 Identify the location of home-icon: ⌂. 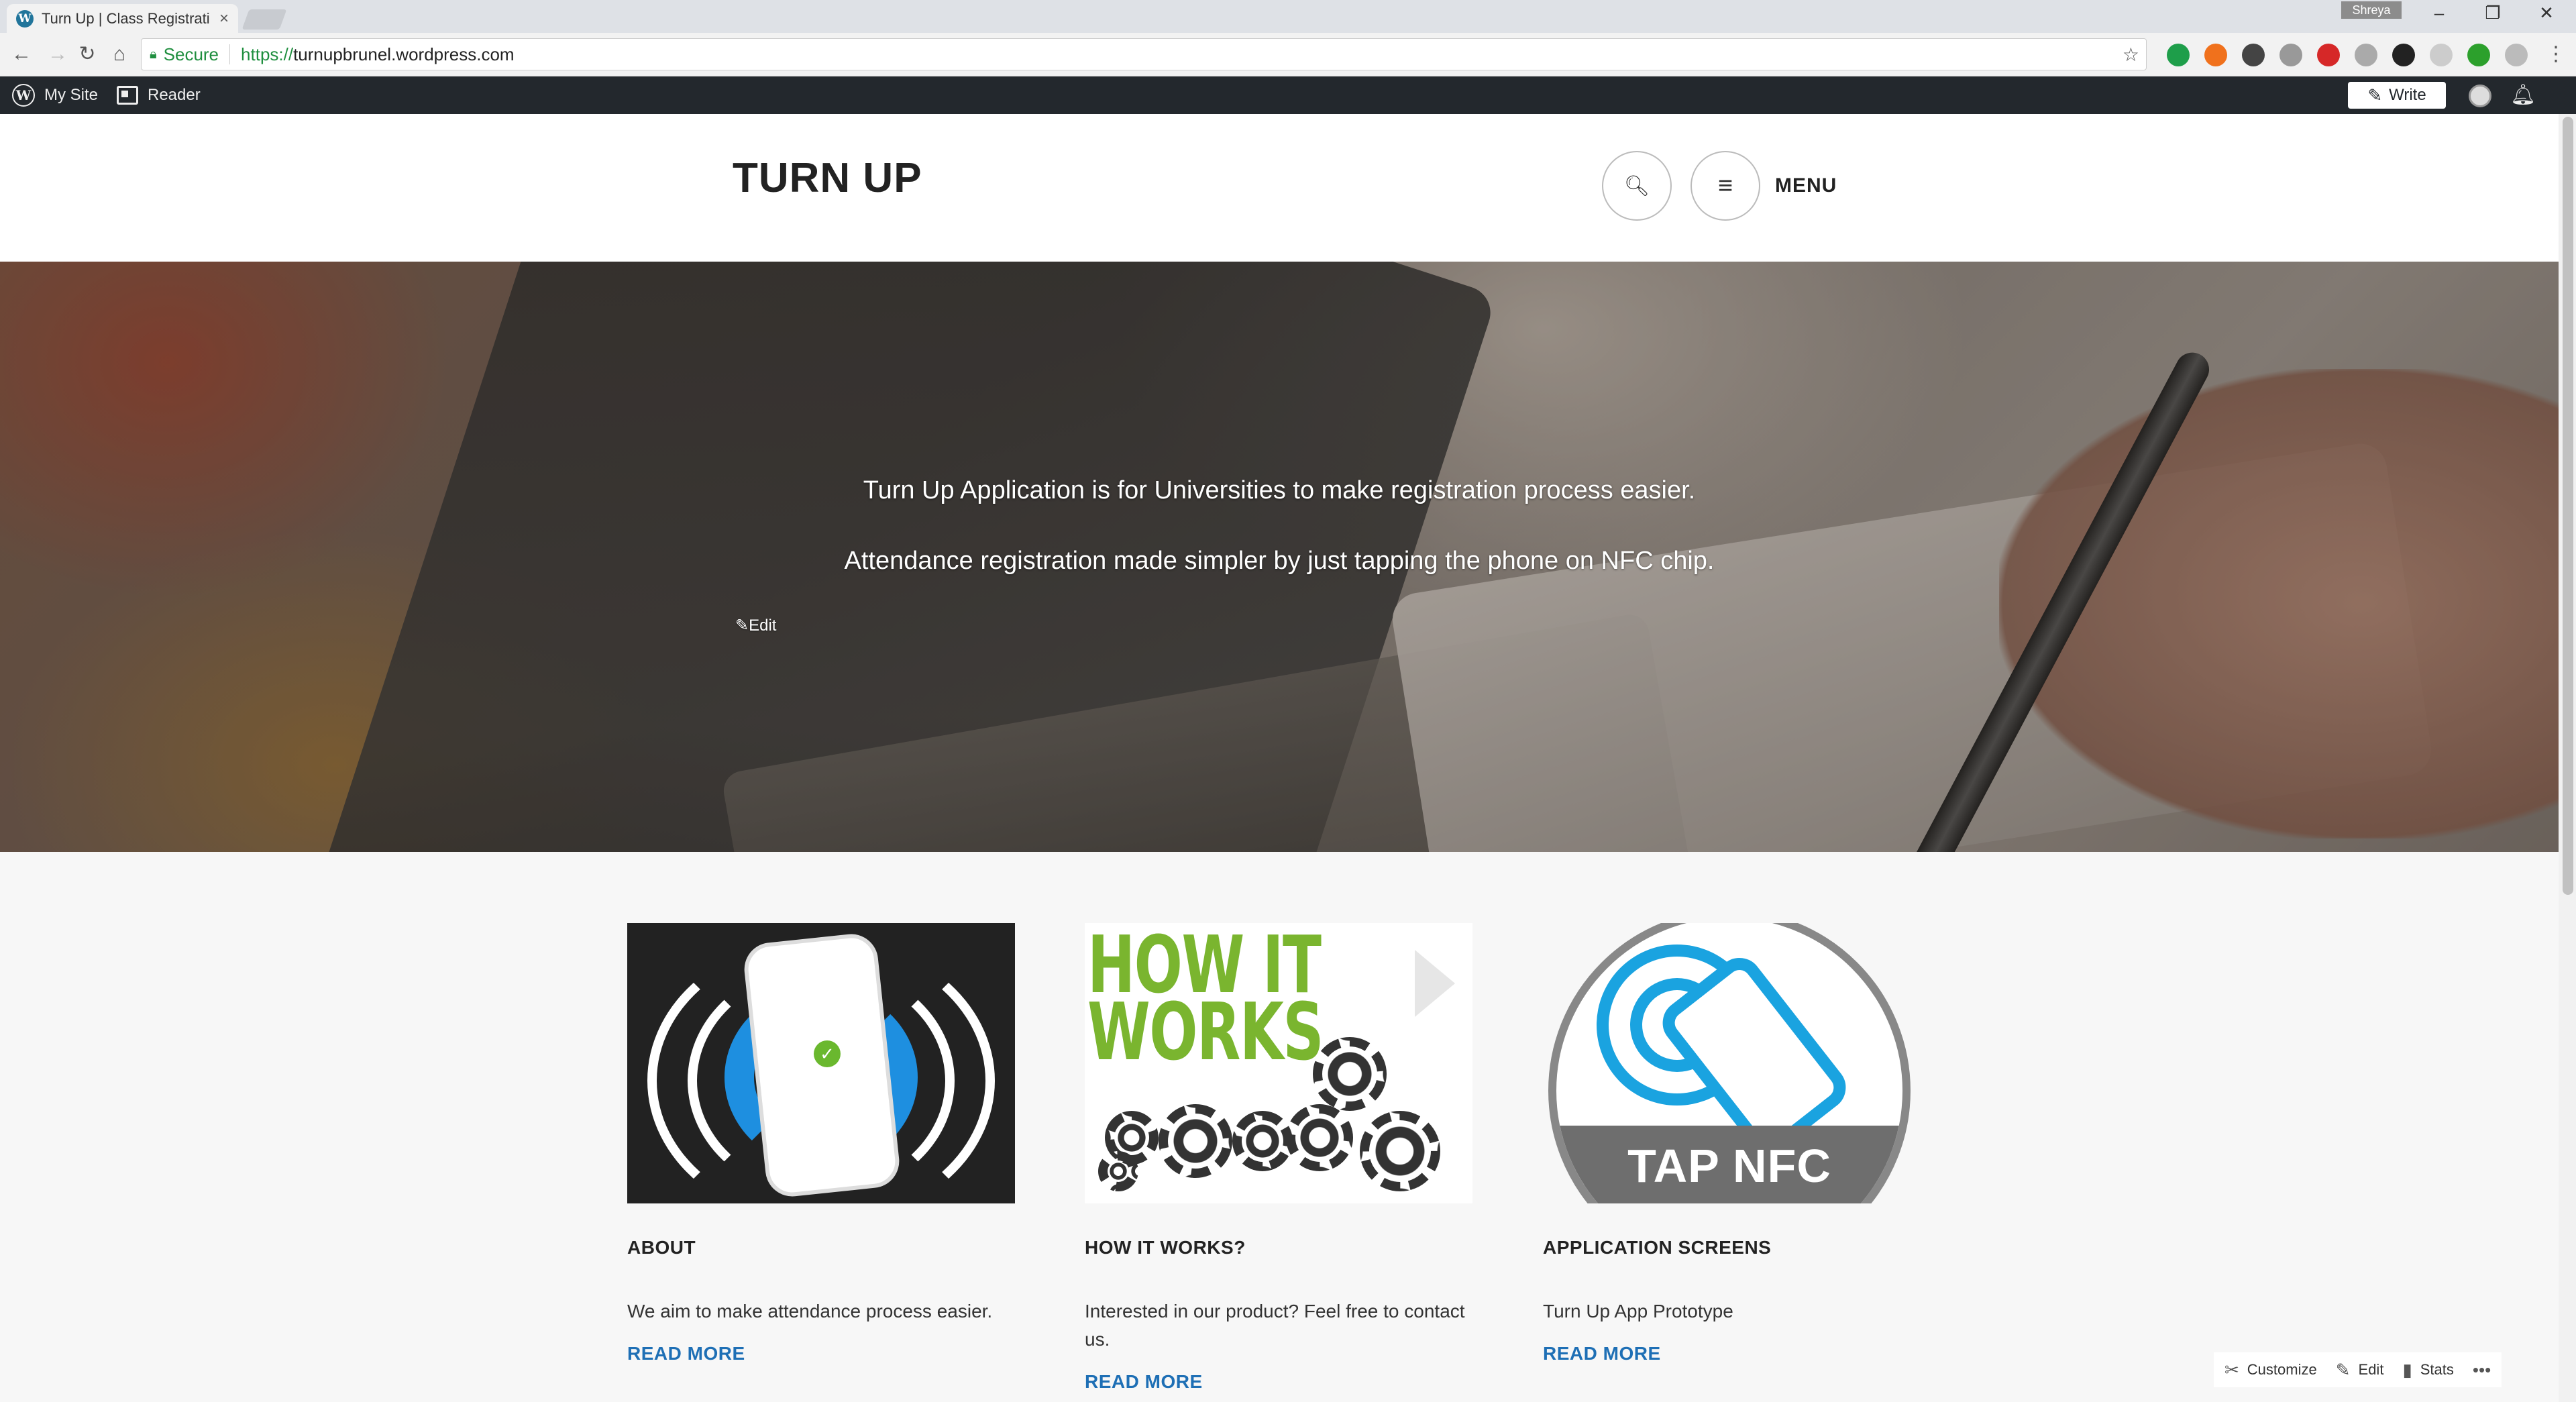
(119, 55).